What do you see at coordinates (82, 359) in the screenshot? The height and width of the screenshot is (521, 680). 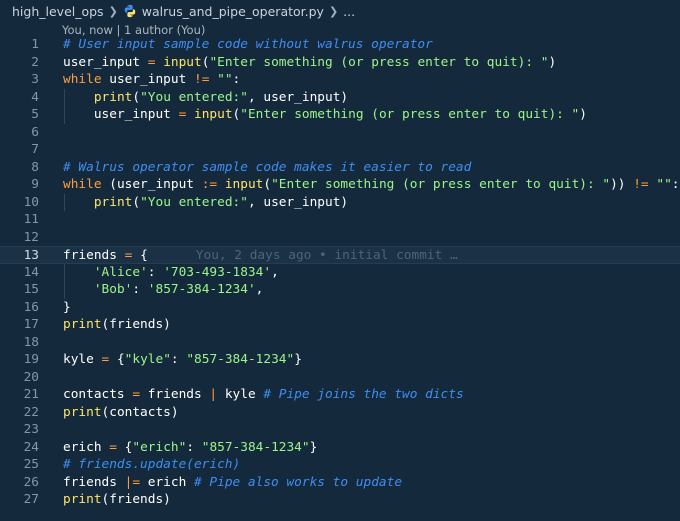 I see `code-token: kyle` at bounding box center [82, 359].